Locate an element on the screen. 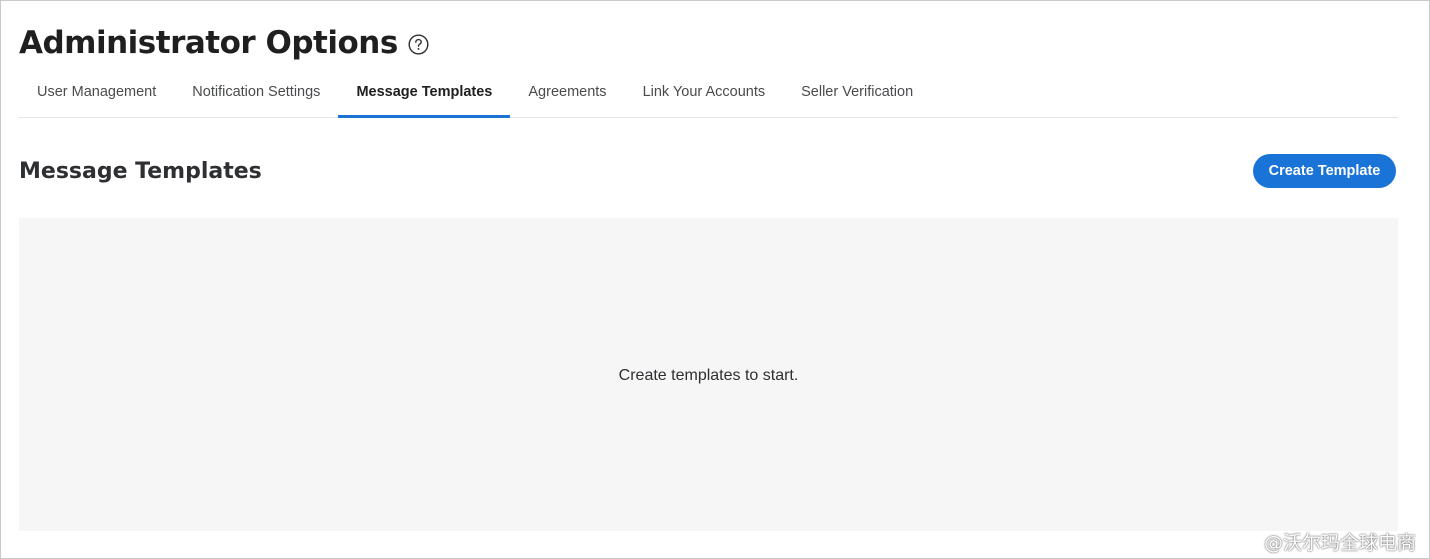 This screenshot has width=1430, height=559. tab-link-your-accounts: Link Your Accounts is located at coordinates (704, 95).